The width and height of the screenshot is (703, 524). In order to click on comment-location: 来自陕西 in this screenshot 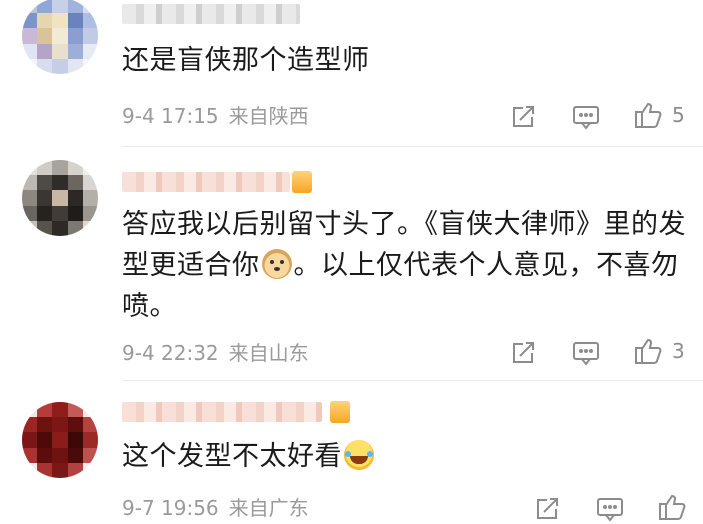, I will do `click(268, 116)`.